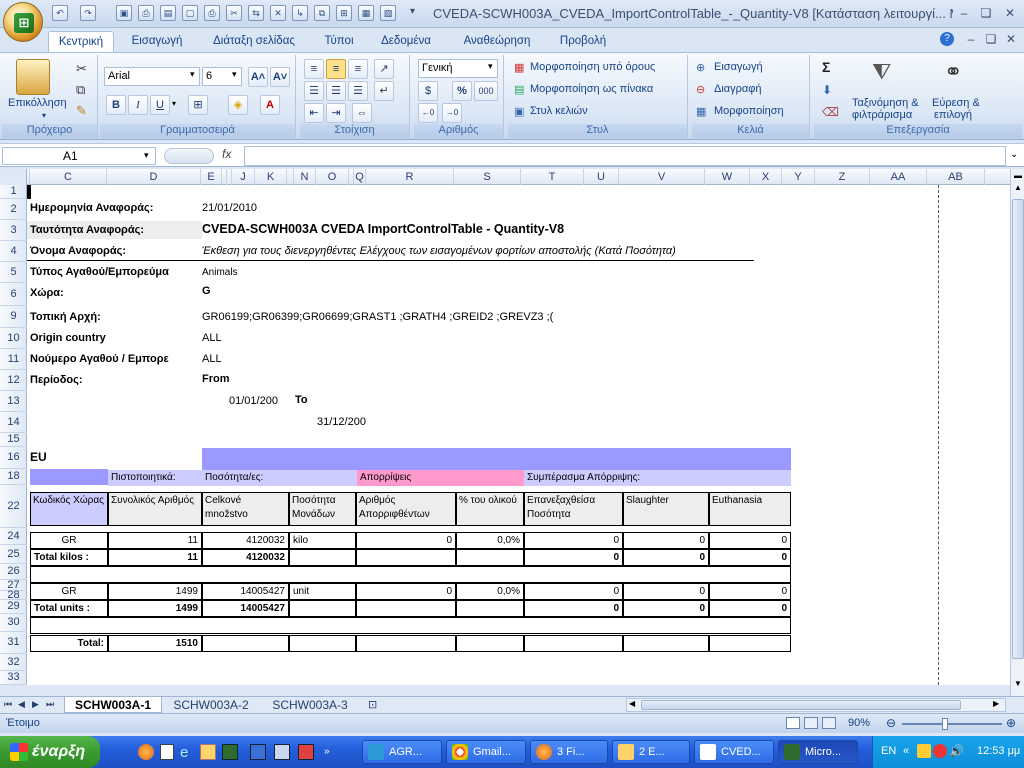 Image resolution: width=1024 pixels, height=768 pixels. What do you see at coordinates (964, 13) in the screenshot?
I see `minimize-button: –` at bounding box center [964, 13].